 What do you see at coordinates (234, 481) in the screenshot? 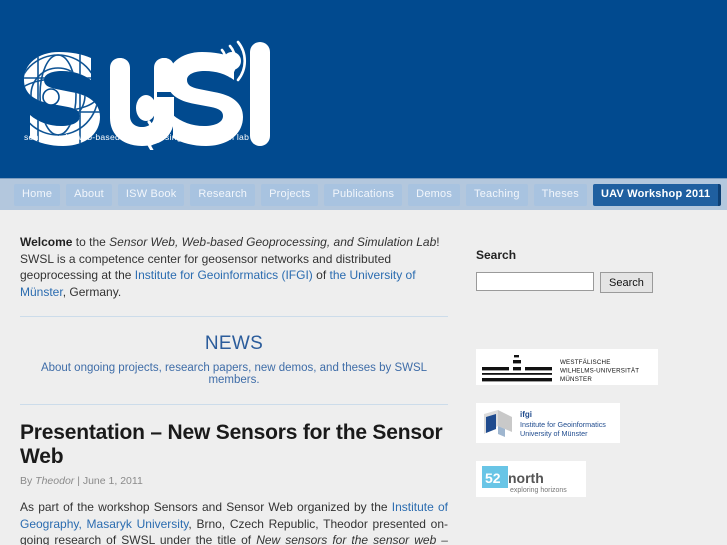
I see `post-byline: By Theodor | June 1, 2011` at bounding box center [234, 481].